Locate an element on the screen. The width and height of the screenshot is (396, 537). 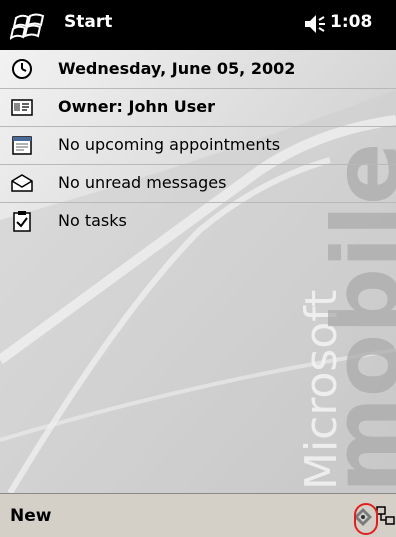
windows-flag-icon is located at coordinates (27, 26).